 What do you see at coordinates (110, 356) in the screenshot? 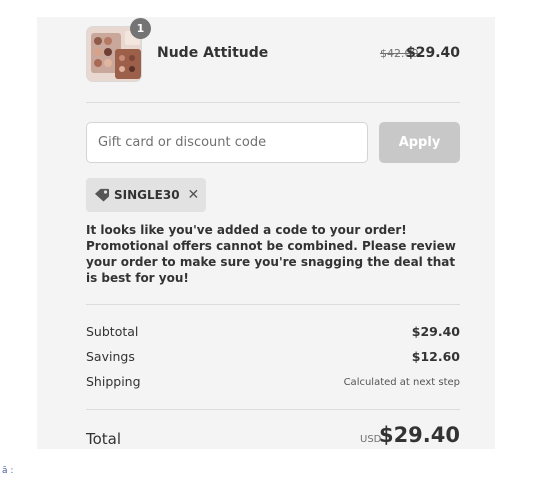
I see `savings-label: Savings` at bounding box center [110, 356].